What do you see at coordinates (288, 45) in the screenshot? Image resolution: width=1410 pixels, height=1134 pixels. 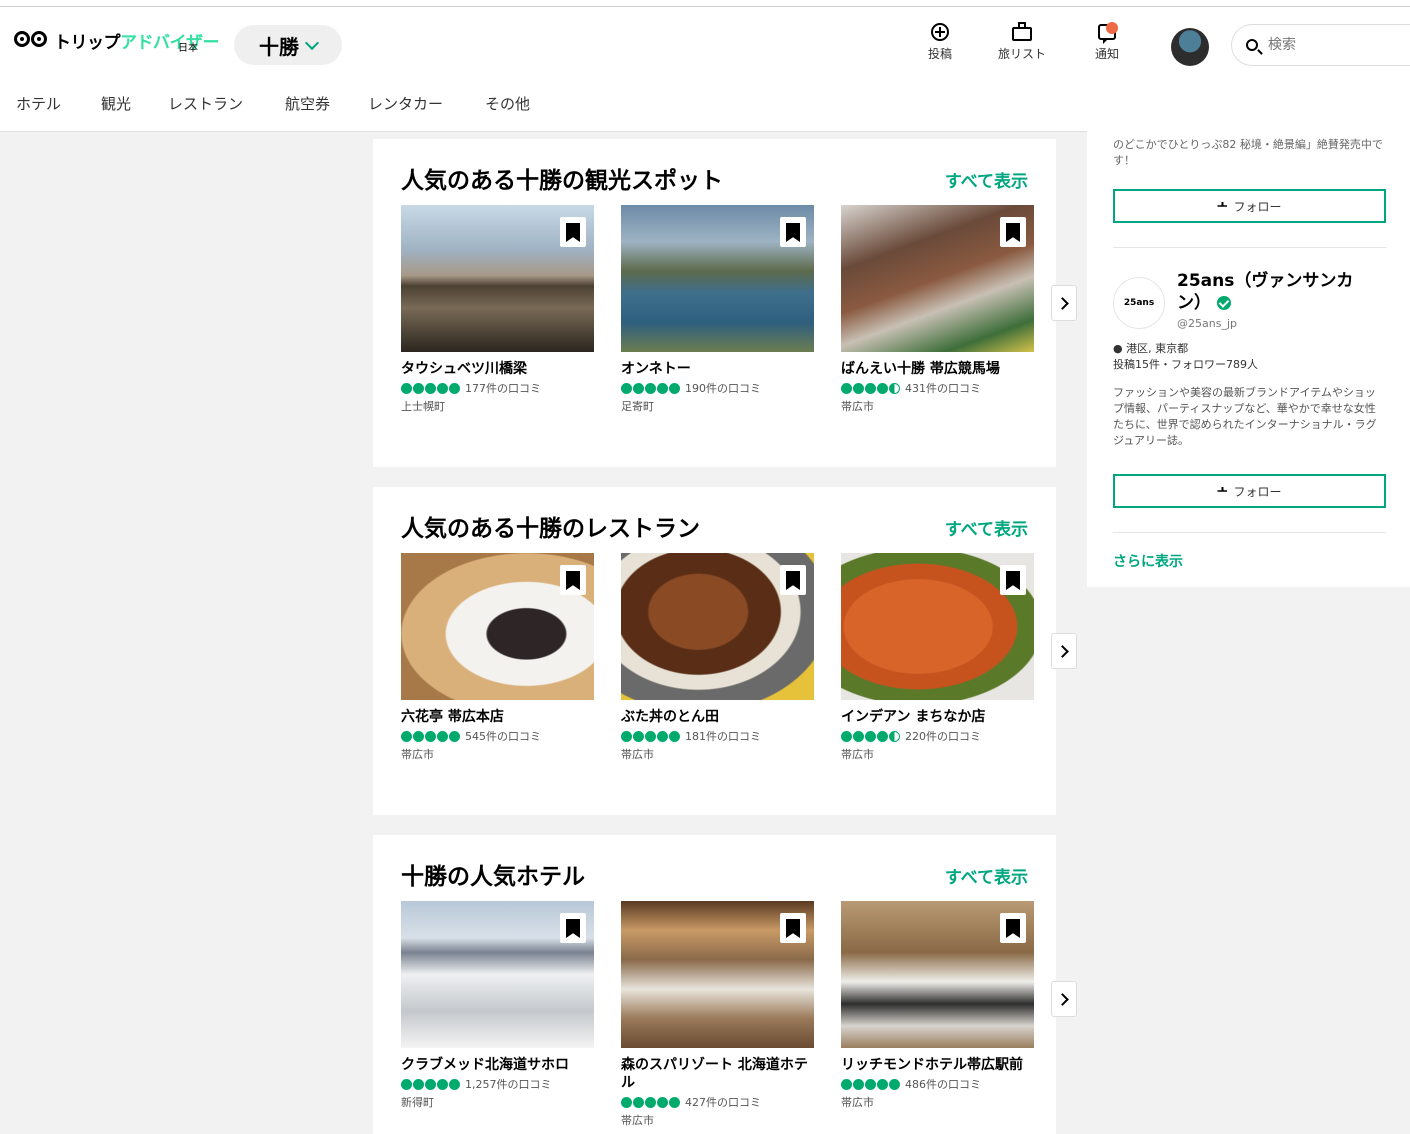 I see `geo-selector: 十勝` at bounding box center [288, 45].